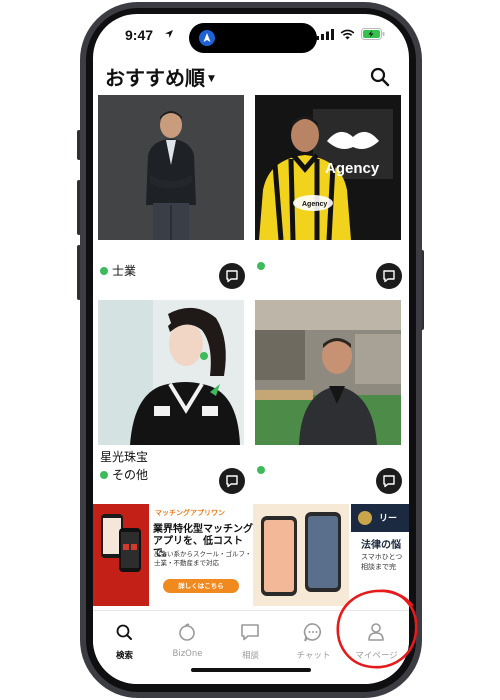 The image size is (500, 700). I want to click on profile-category-label: 士業, so click(124, 271).